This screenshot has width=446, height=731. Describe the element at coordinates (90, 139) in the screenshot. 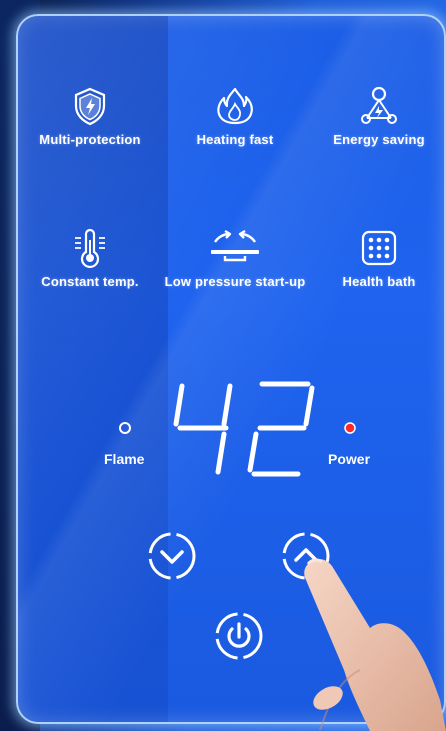

I see `feature-label: Multi-protection` at that location.